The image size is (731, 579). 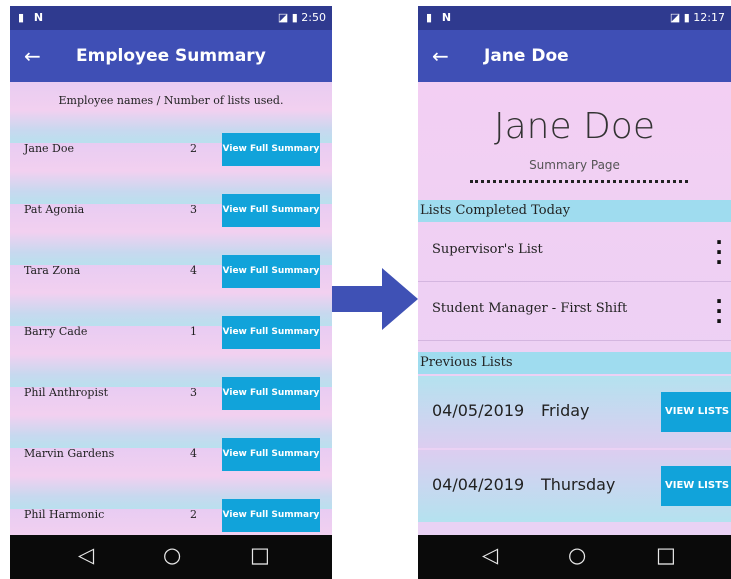 What do you see at coordinates (171, 100) in the screenshot?
I see `list-header: Employee names / Number of lists used.` at bounding box center [171, 100].